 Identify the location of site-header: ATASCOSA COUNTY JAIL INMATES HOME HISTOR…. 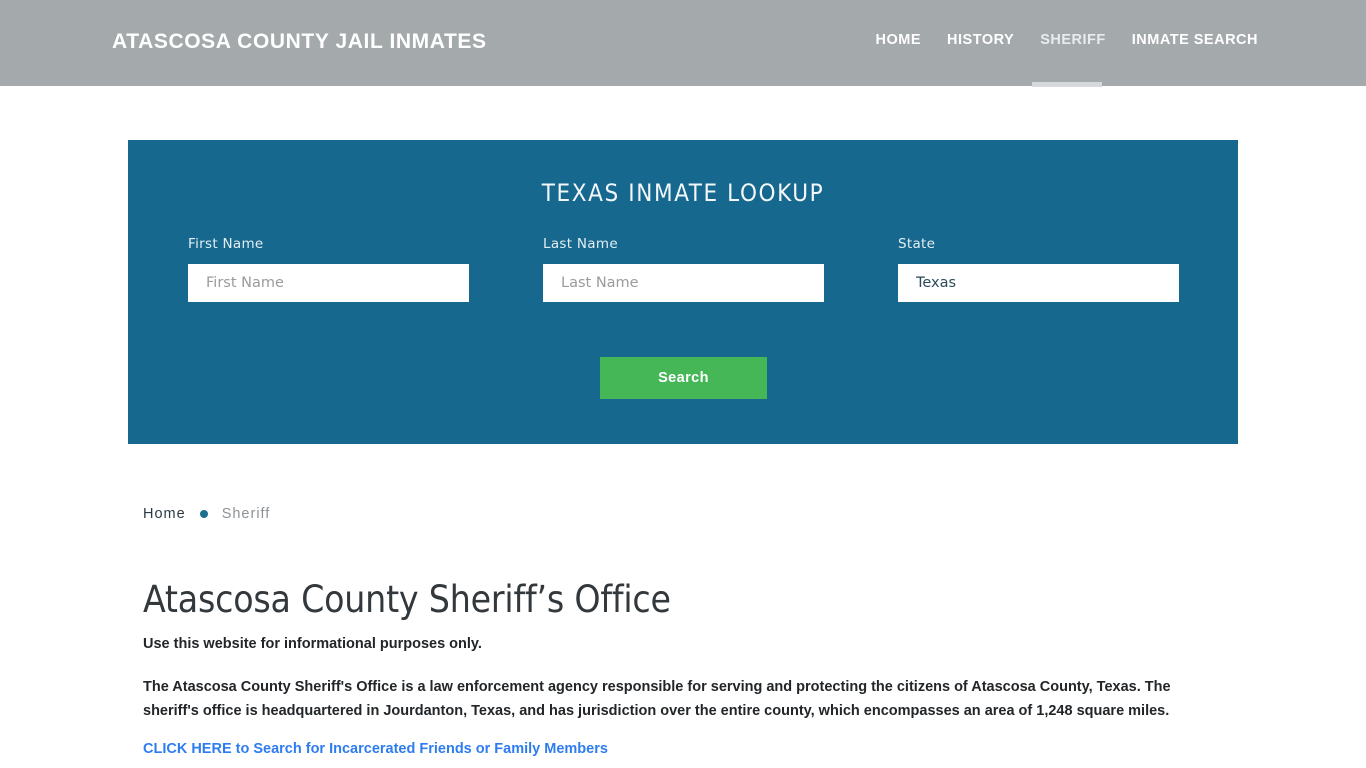
(683, 43).